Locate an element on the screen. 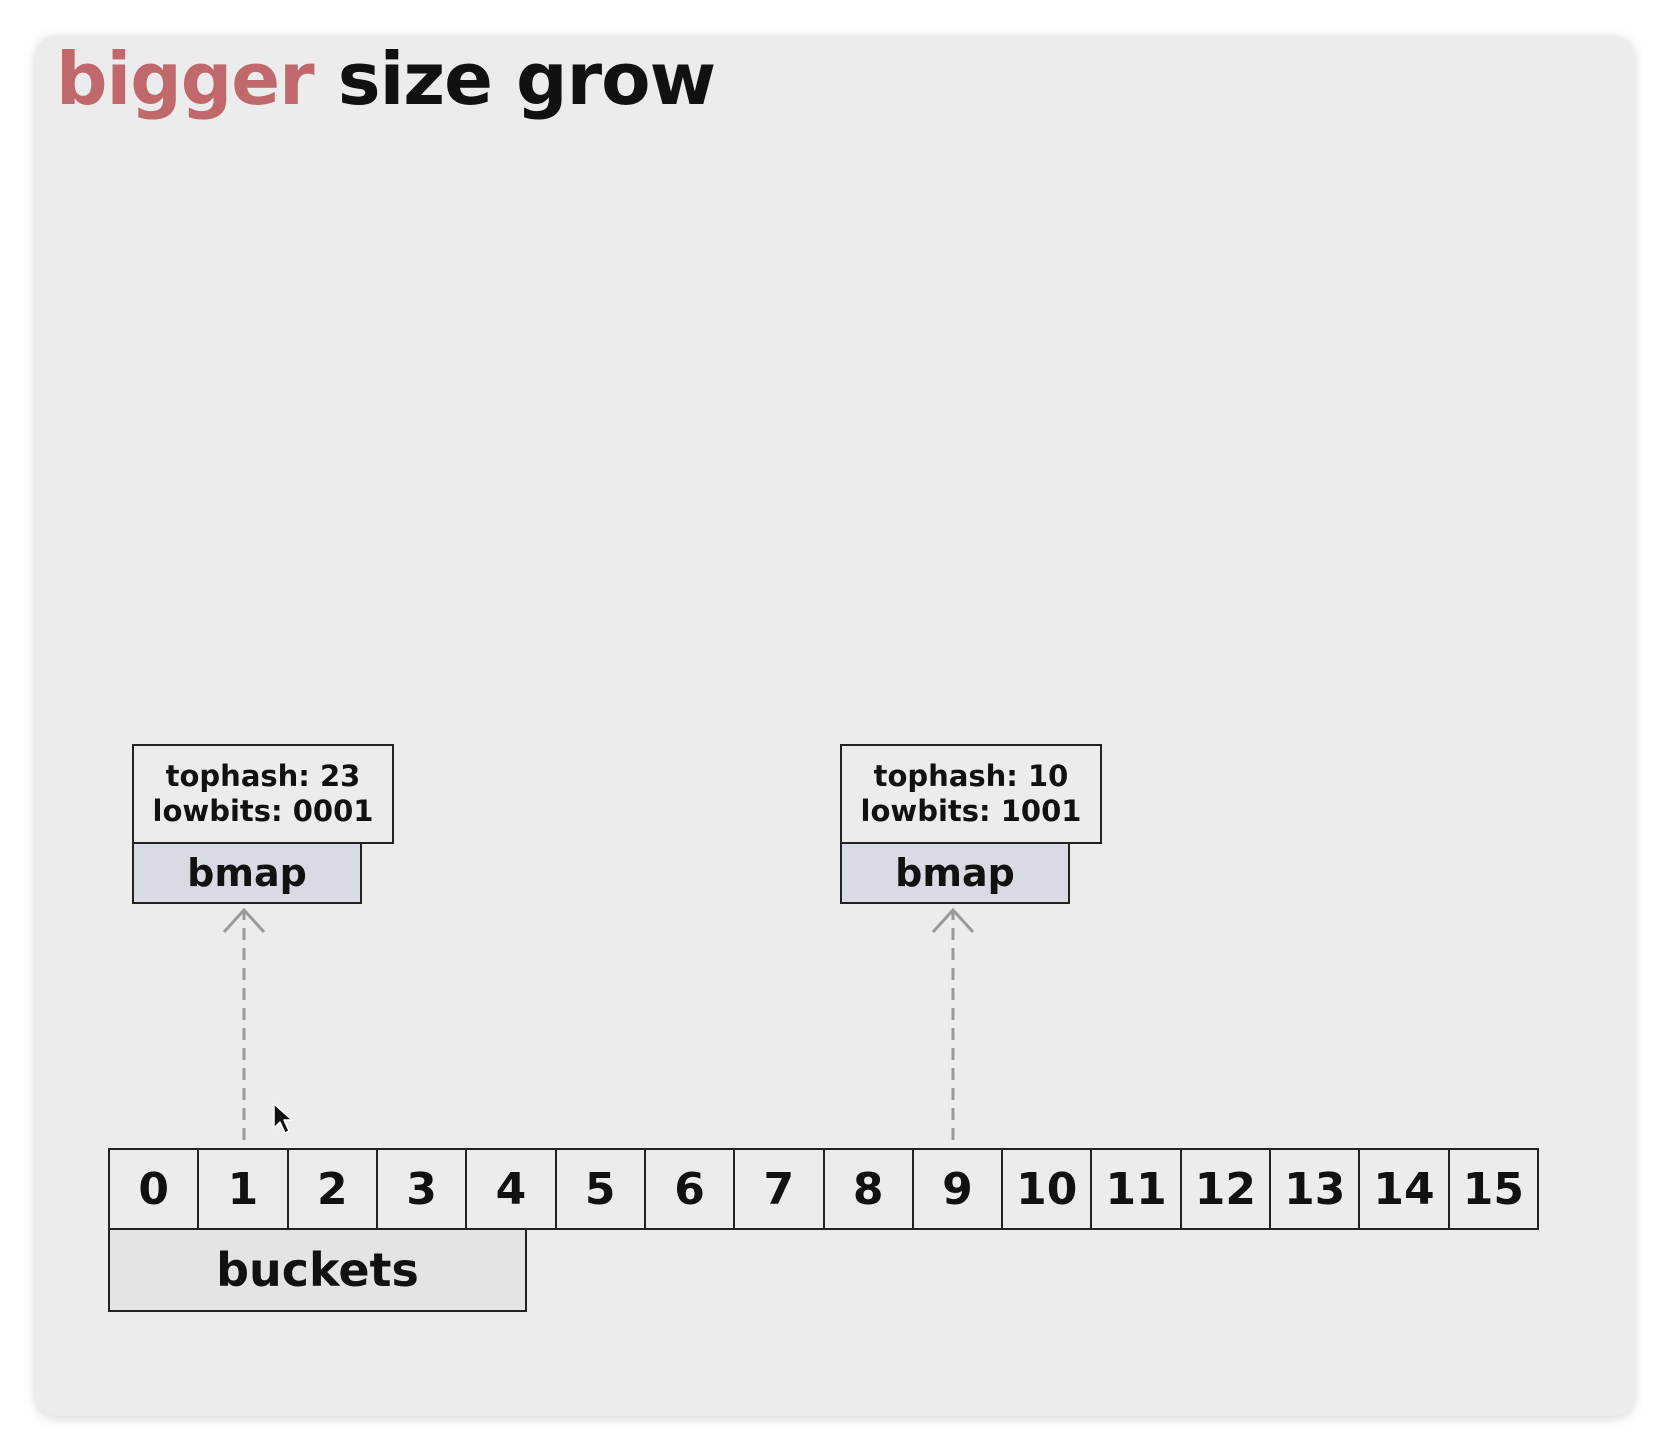 This screenshot has height=1452, width=1670. title-rest: size grow is located at coordinates (526, 79).